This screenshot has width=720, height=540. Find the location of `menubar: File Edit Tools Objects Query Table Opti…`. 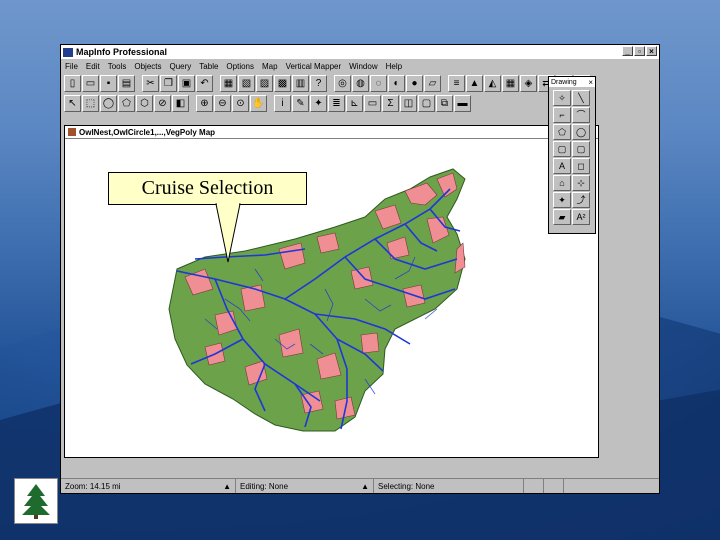

menubar: File Edit Tools Objects Query Table Opti… is located at coordinates (360, 66).